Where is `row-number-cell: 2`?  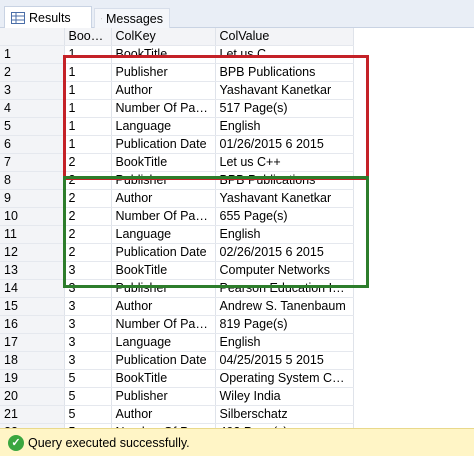
row-number-cell: 2 is located at coordinates (32, 72).